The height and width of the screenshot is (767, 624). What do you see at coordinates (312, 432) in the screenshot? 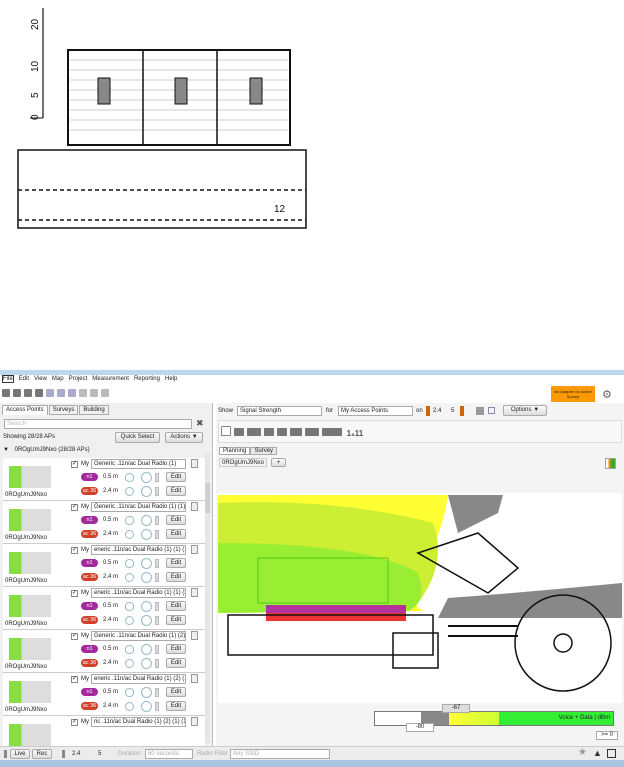
I see `building-icon` at bounding box center [312, 432].